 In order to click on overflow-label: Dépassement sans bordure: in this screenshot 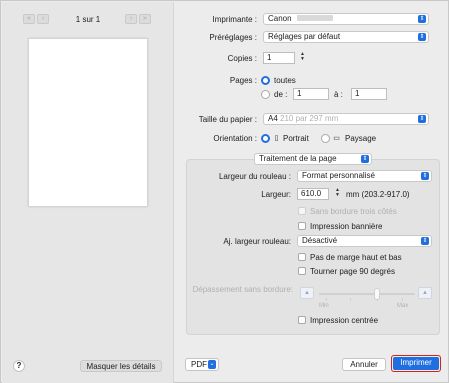, I will do `click(243, 289)`.